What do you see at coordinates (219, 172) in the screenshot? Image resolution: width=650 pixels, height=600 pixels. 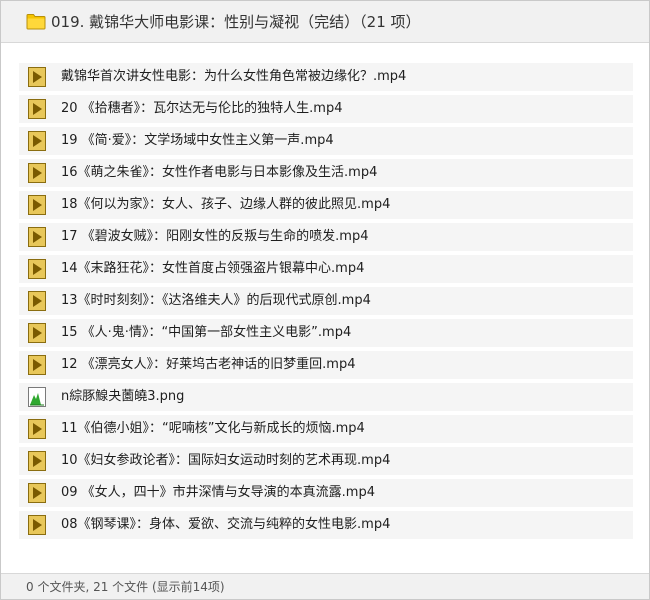 I see `file-name: 16《萌之朱雀》：女性作者电影与日本影像及生活.mp4` at bounding box center [219, 172].